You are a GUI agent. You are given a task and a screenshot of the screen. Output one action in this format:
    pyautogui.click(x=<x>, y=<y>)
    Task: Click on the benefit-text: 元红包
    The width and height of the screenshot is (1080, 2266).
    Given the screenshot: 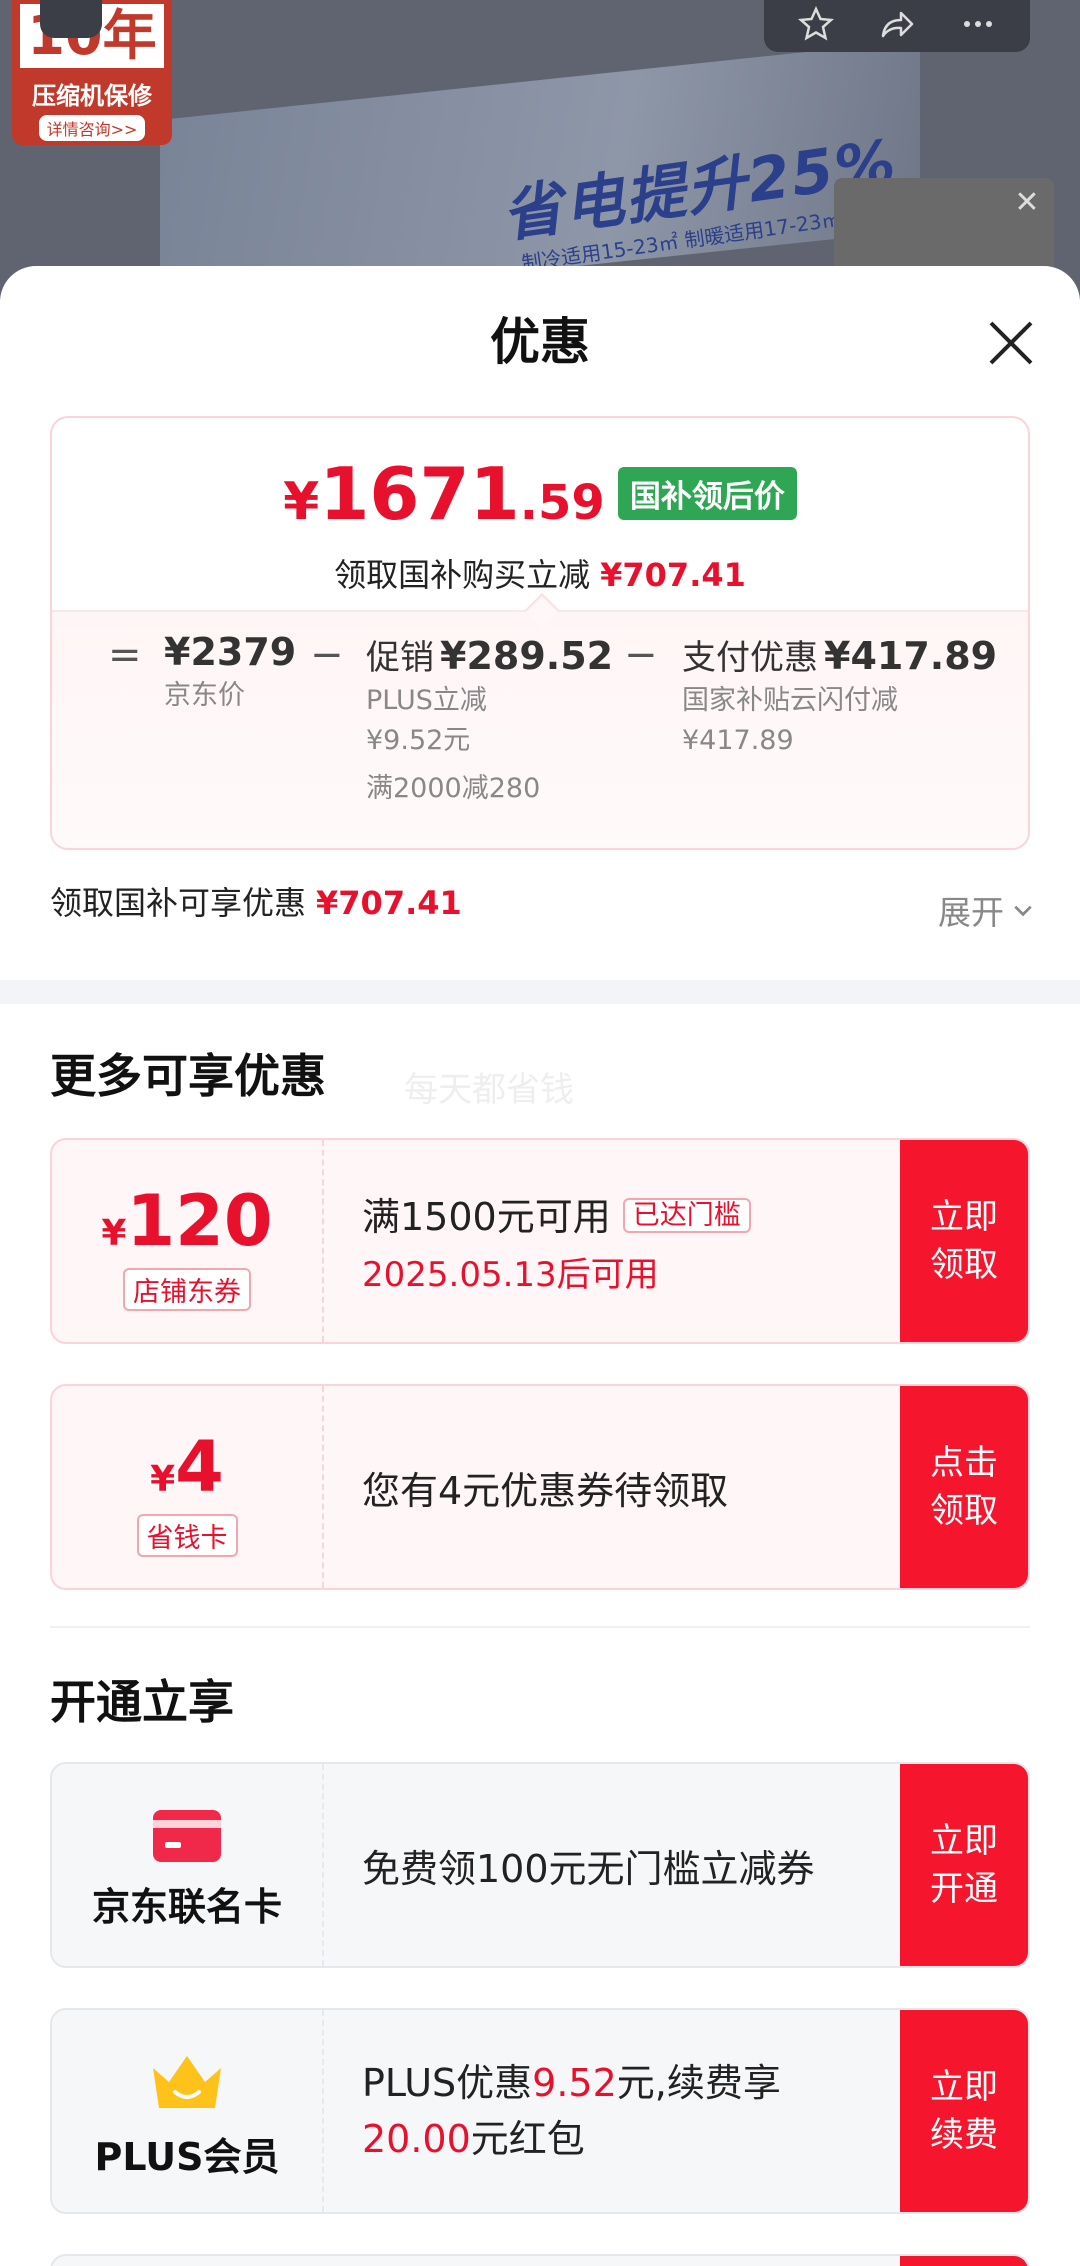 What is the action you would take?
    pyautogui.click(x=527, y=2139)
    